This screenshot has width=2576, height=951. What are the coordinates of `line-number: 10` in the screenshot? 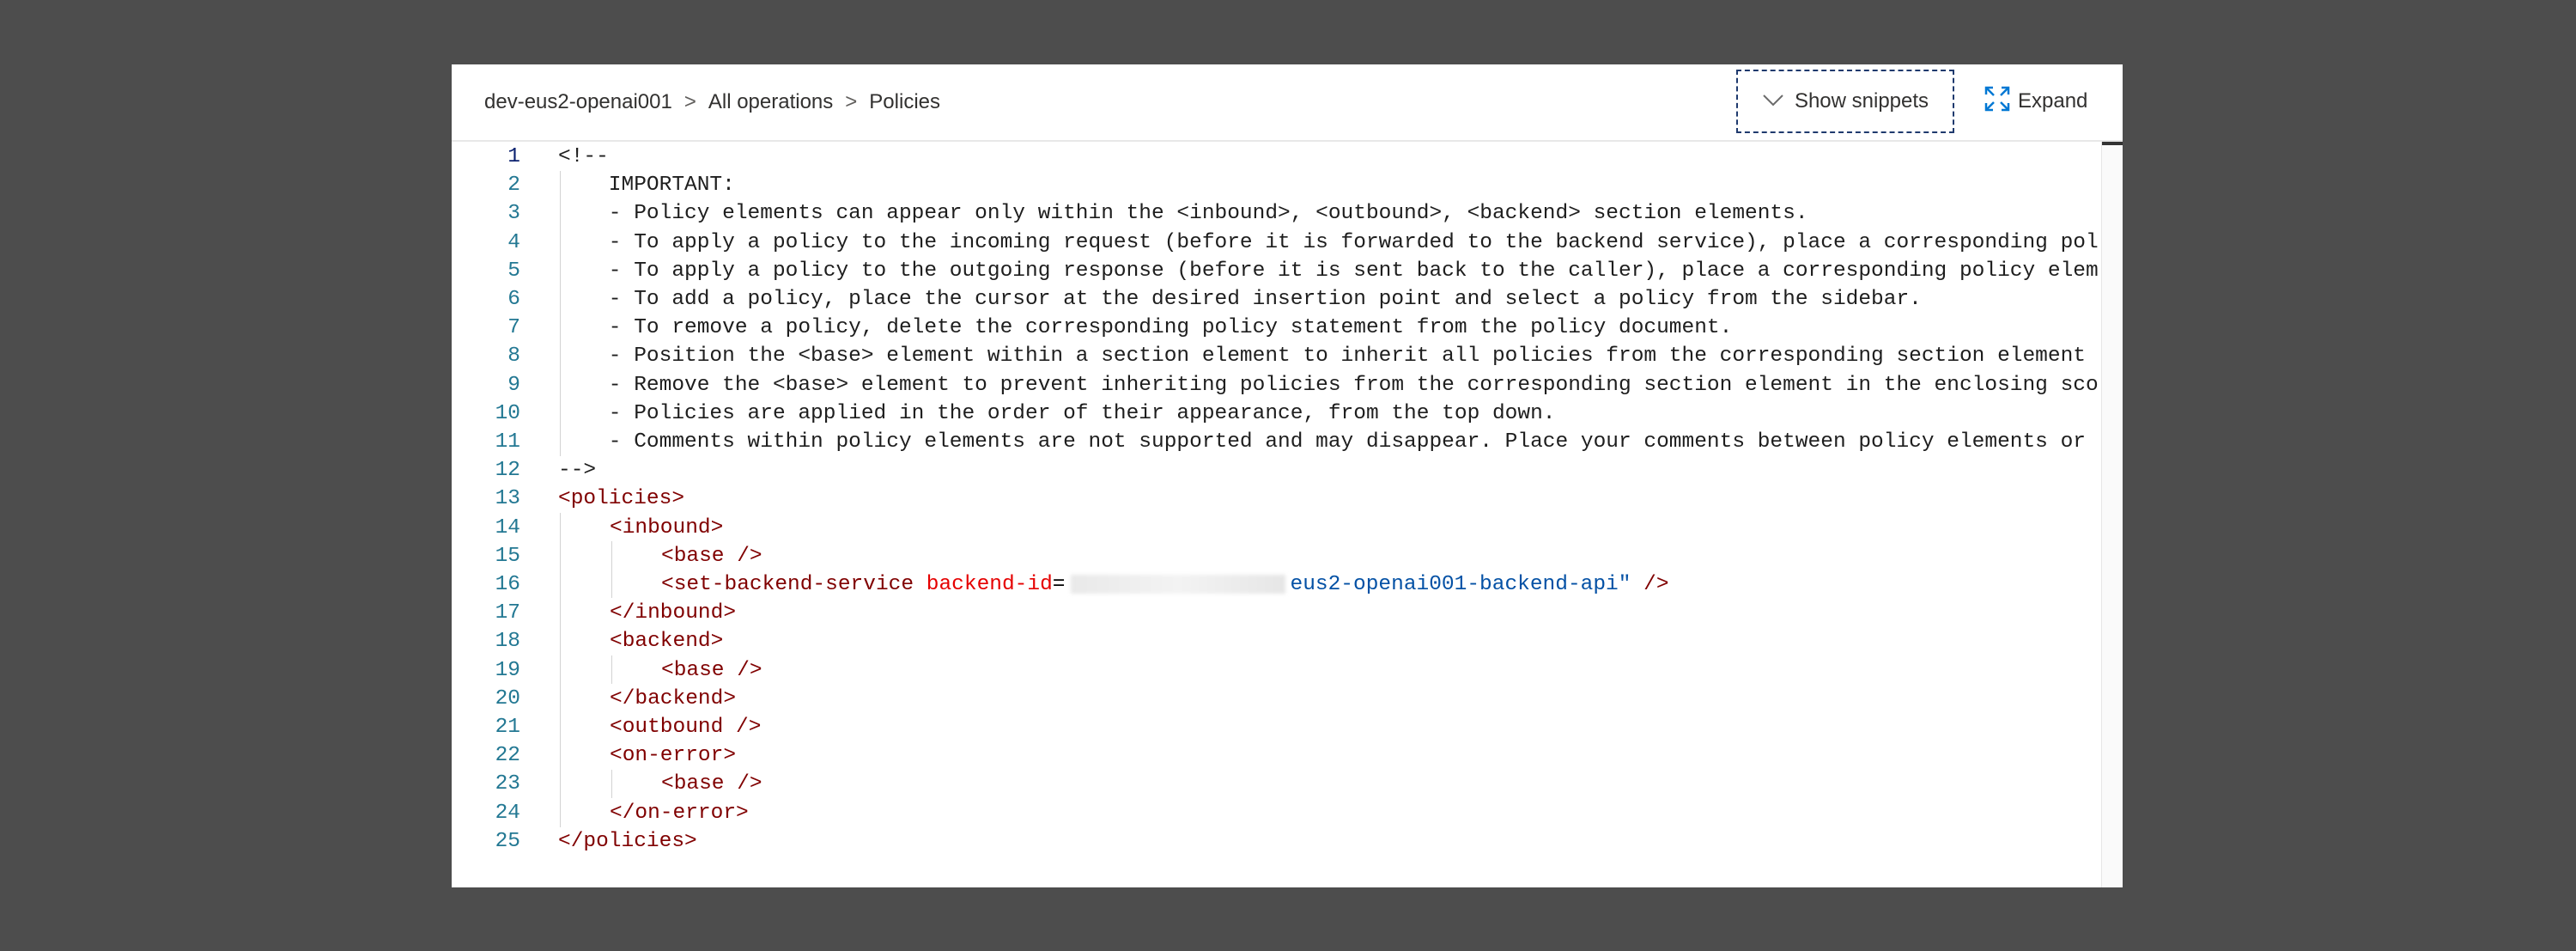 It's located at (508, 413).